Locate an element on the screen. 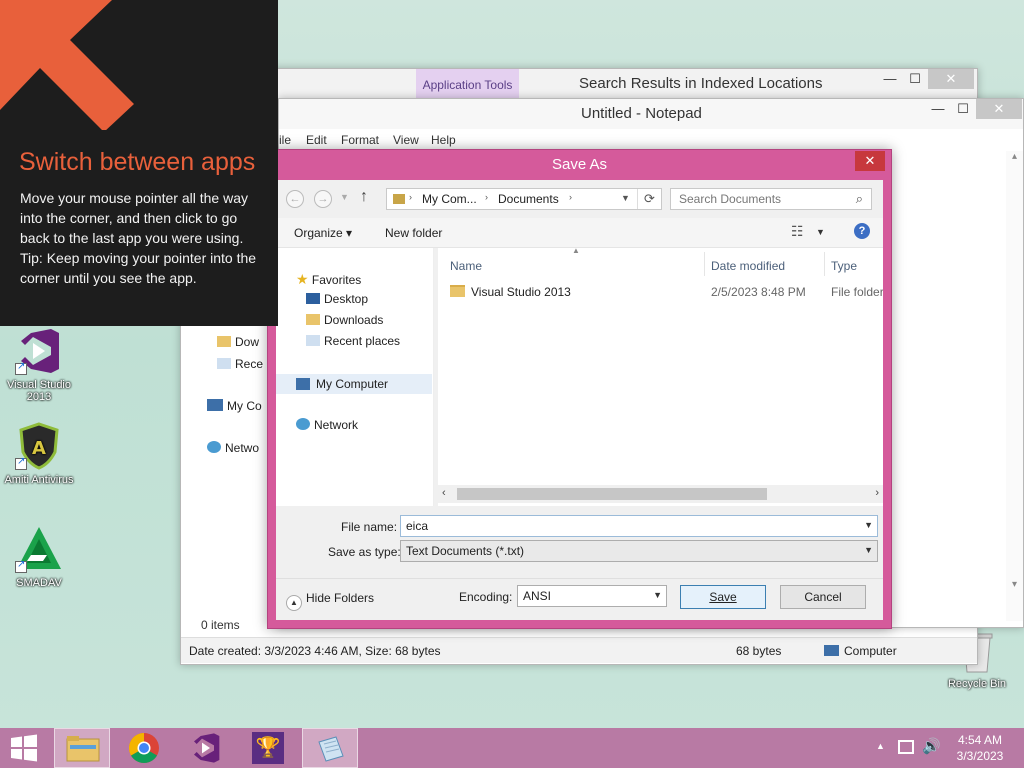 This screenshot has width=1024, height=768. nav-downloads: Downloads is located at coordinates (344, 320).